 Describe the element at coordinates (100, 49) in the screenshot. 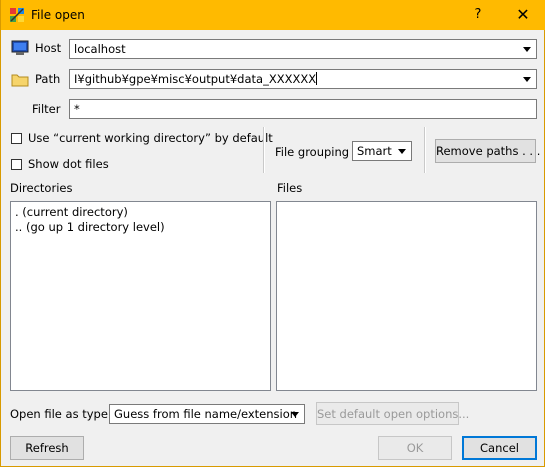

I see `host-value: localhost` at that location.